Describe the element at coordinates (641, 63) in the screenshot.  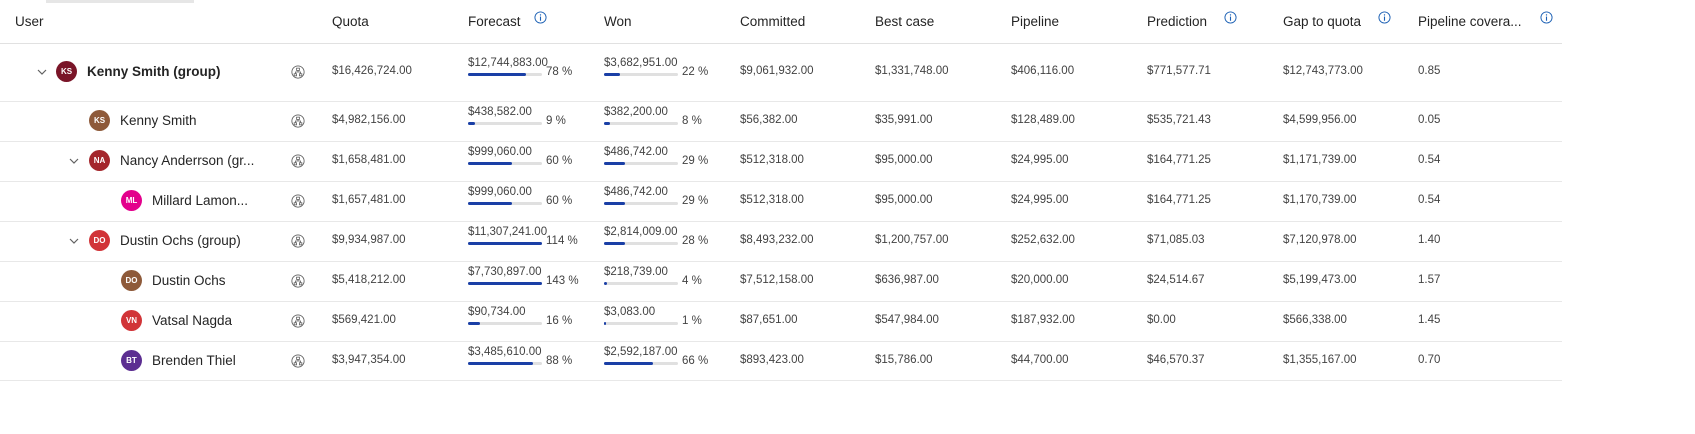
I see `won-value: $3,682,951.00` at that location.